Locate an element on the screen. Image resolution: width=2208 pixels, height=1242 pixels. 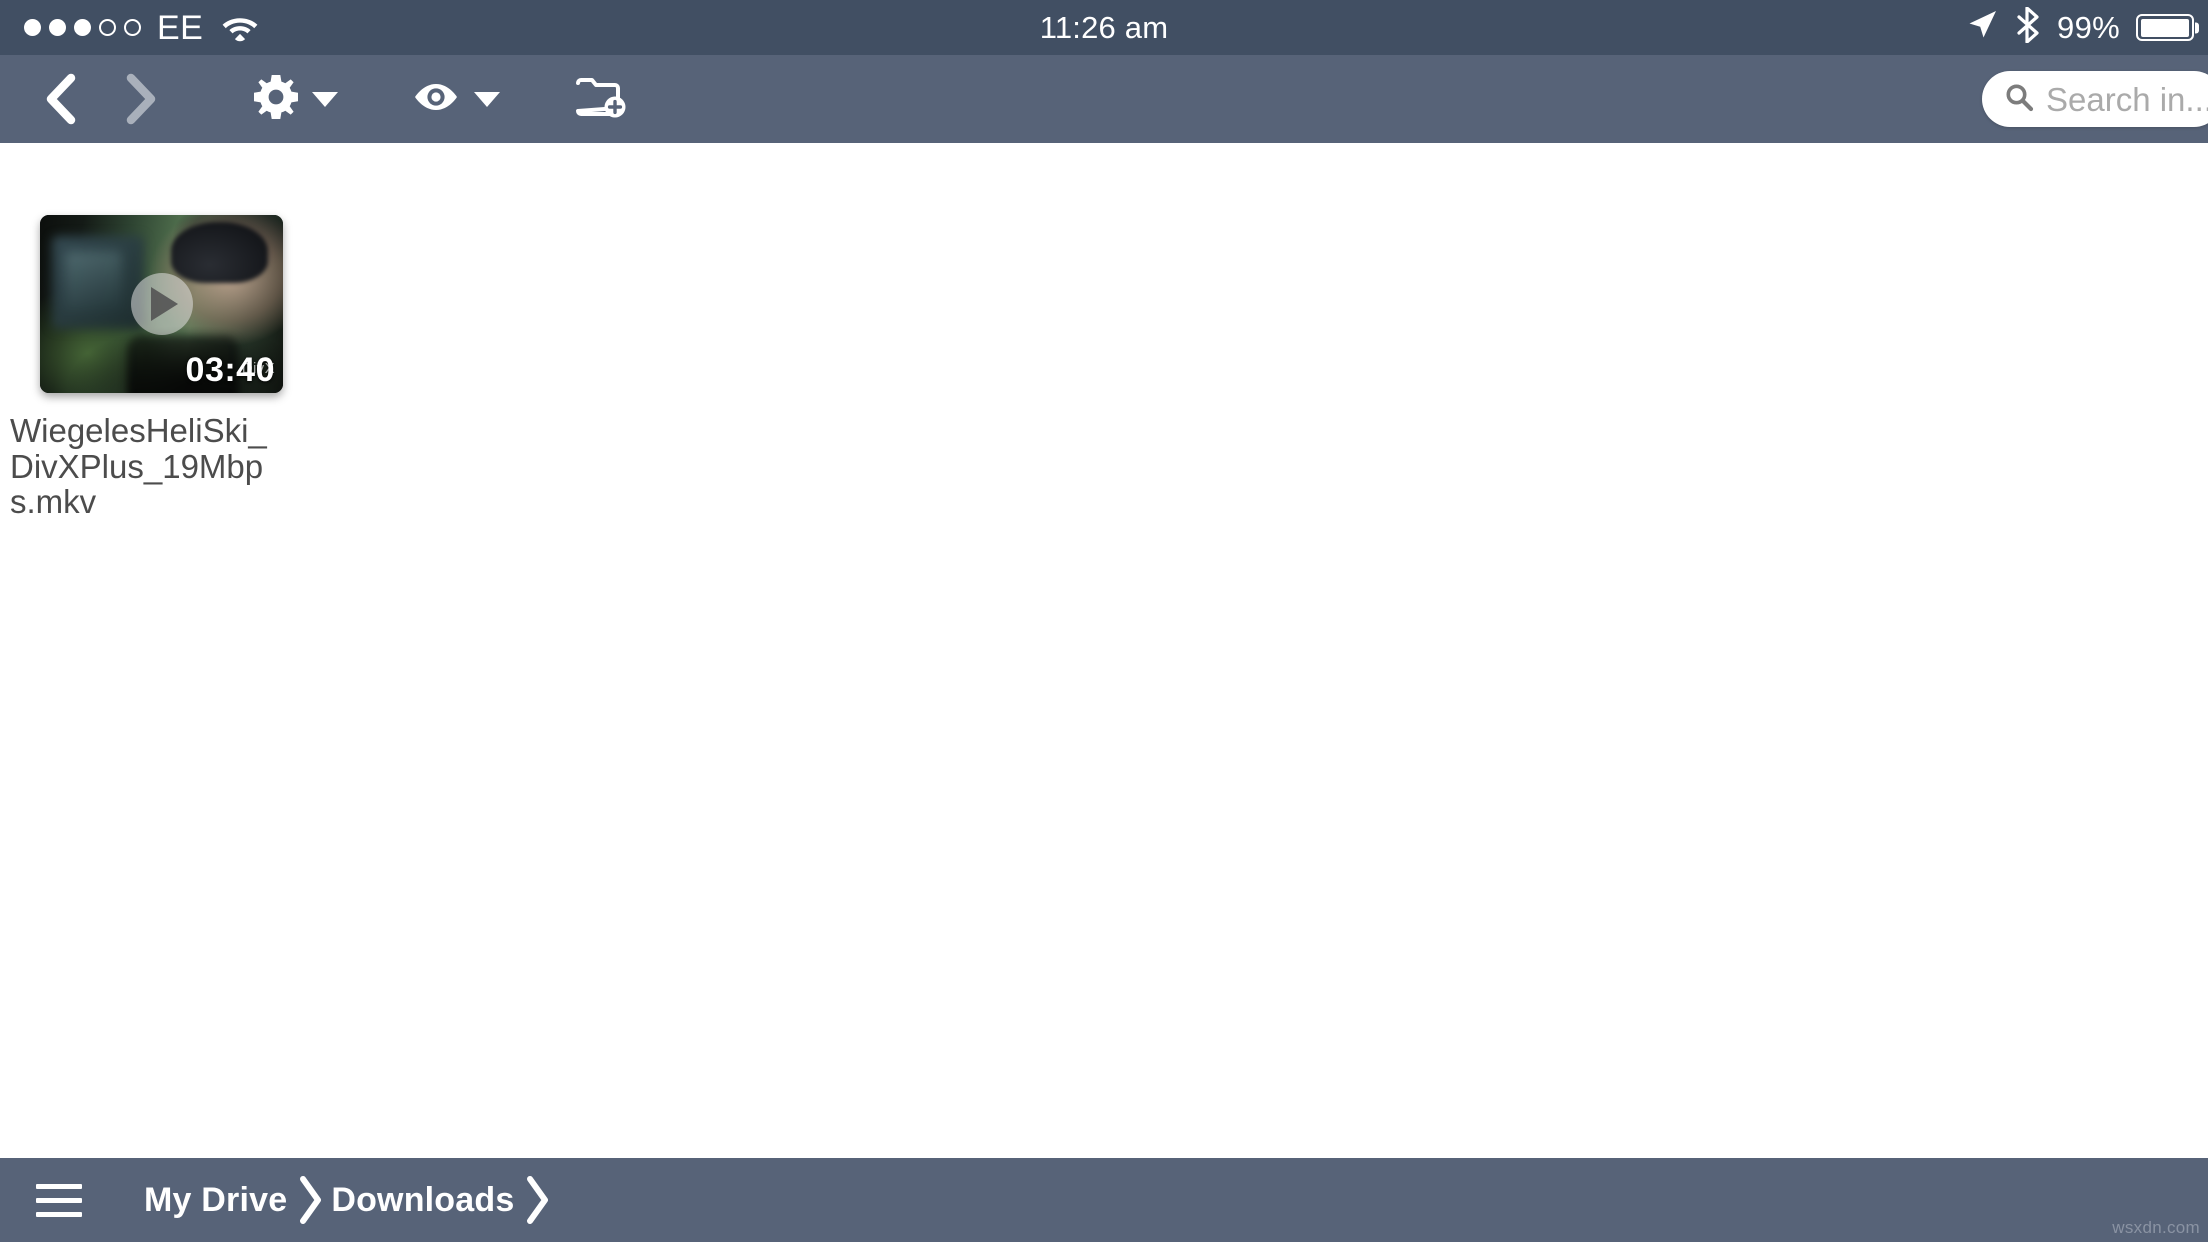
battery-percent-label: 99% is located at coordinates (2088, 27).